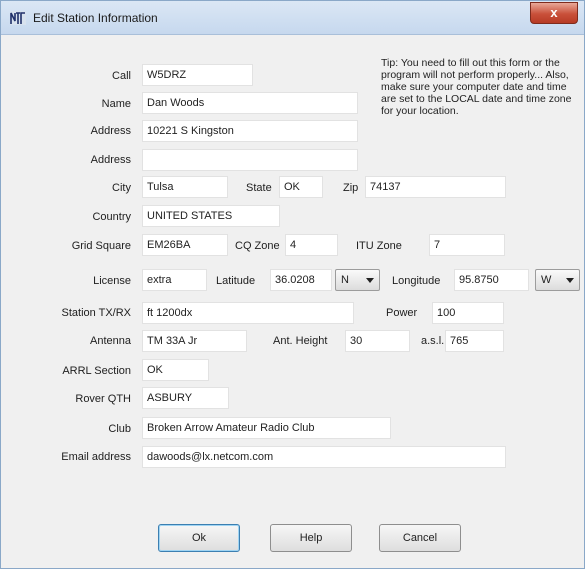  What do you see at coordinates (110, 341) in the screenshot?
I see `antenna-label: Antenna` at bounding box center [110, 341].